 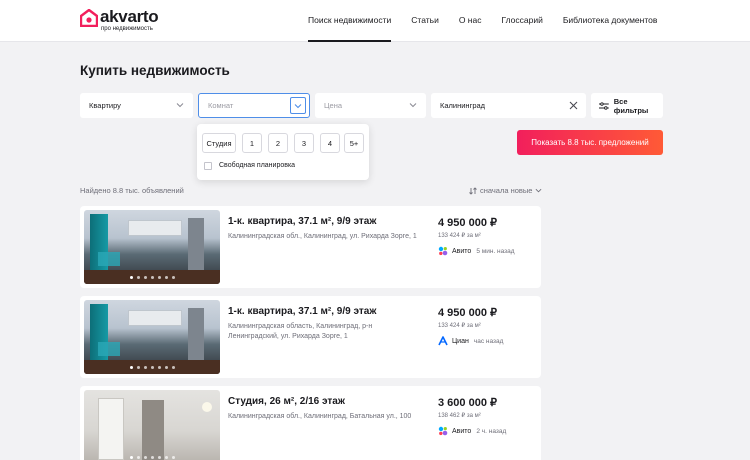 What do you see at coordinates (459, 416) in the screenshot?
I see `listing-price-per-m2: 138 462 ₽ за м²` at bounding box center [459, 416].